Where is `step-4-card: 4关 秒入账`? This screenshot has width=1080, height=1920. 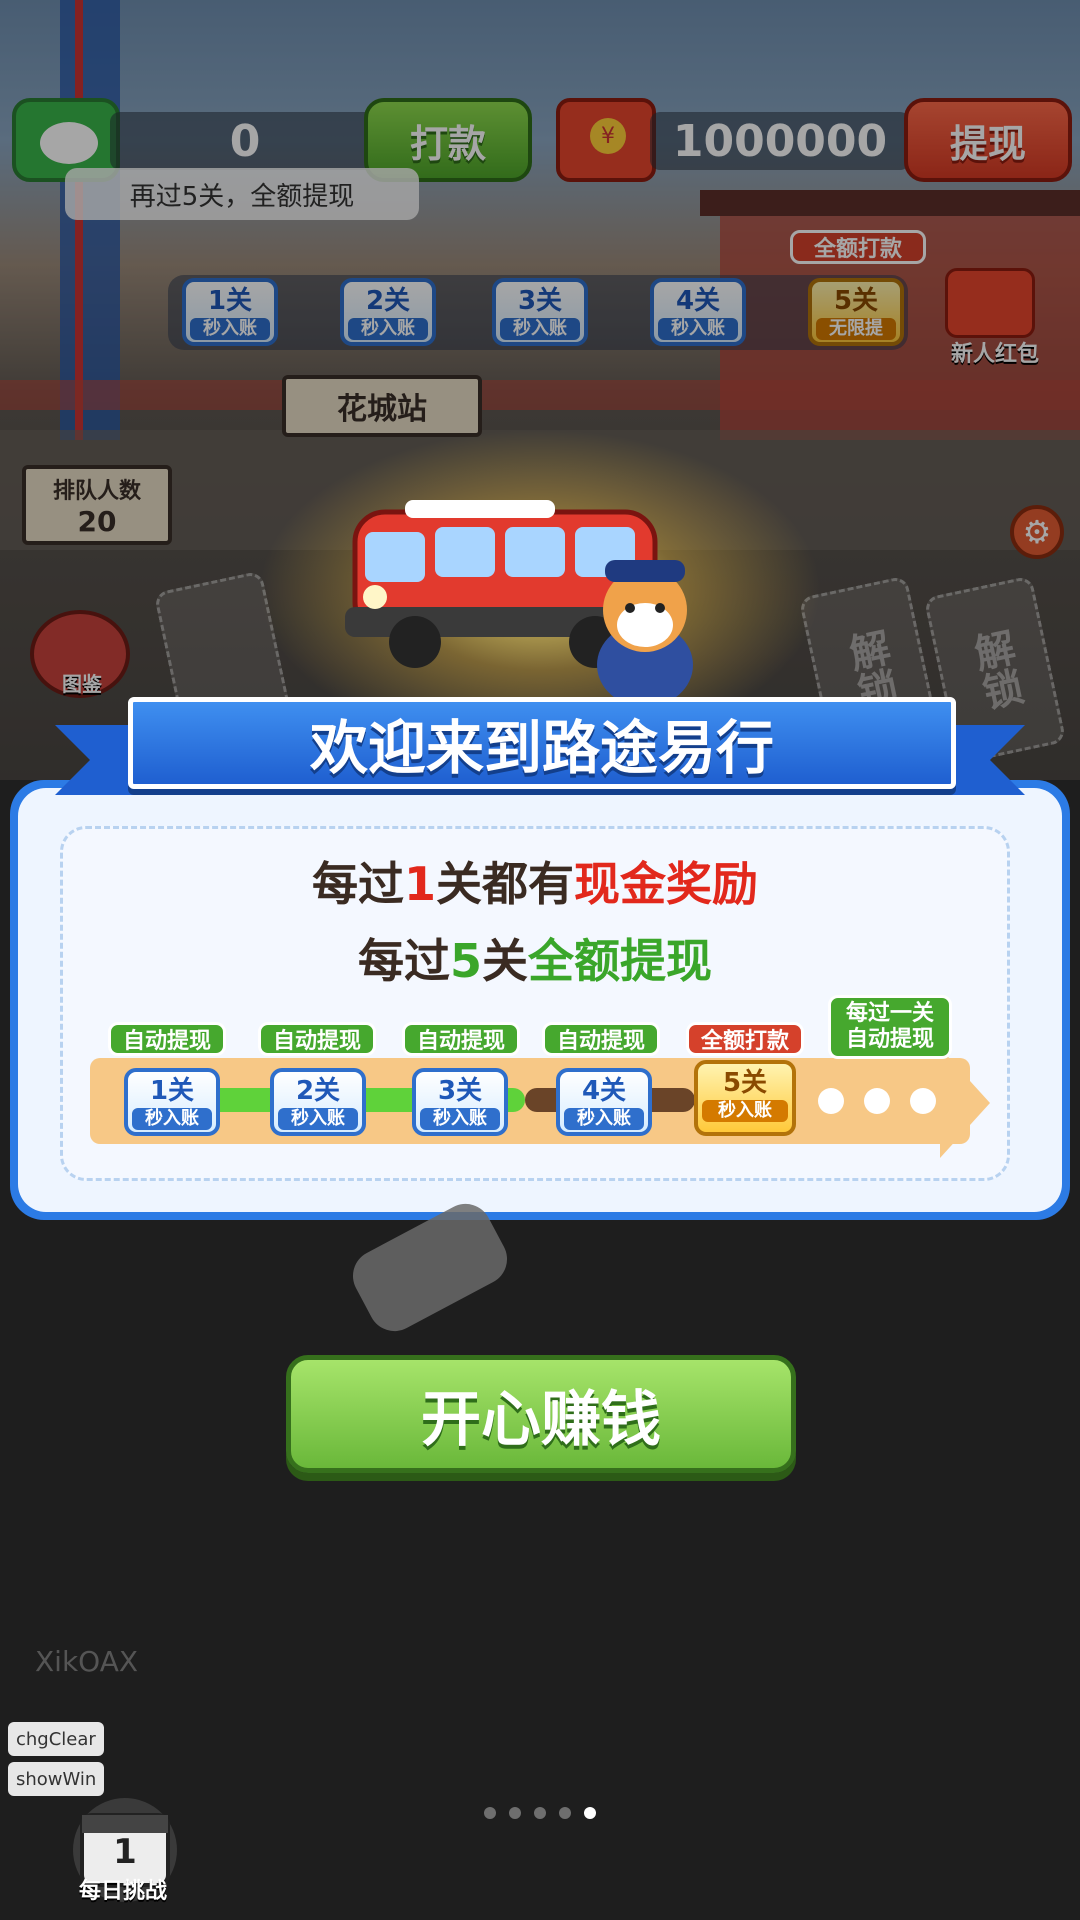
step-4-card: 4关 秒入账 is located at coordinates (604, 1102).